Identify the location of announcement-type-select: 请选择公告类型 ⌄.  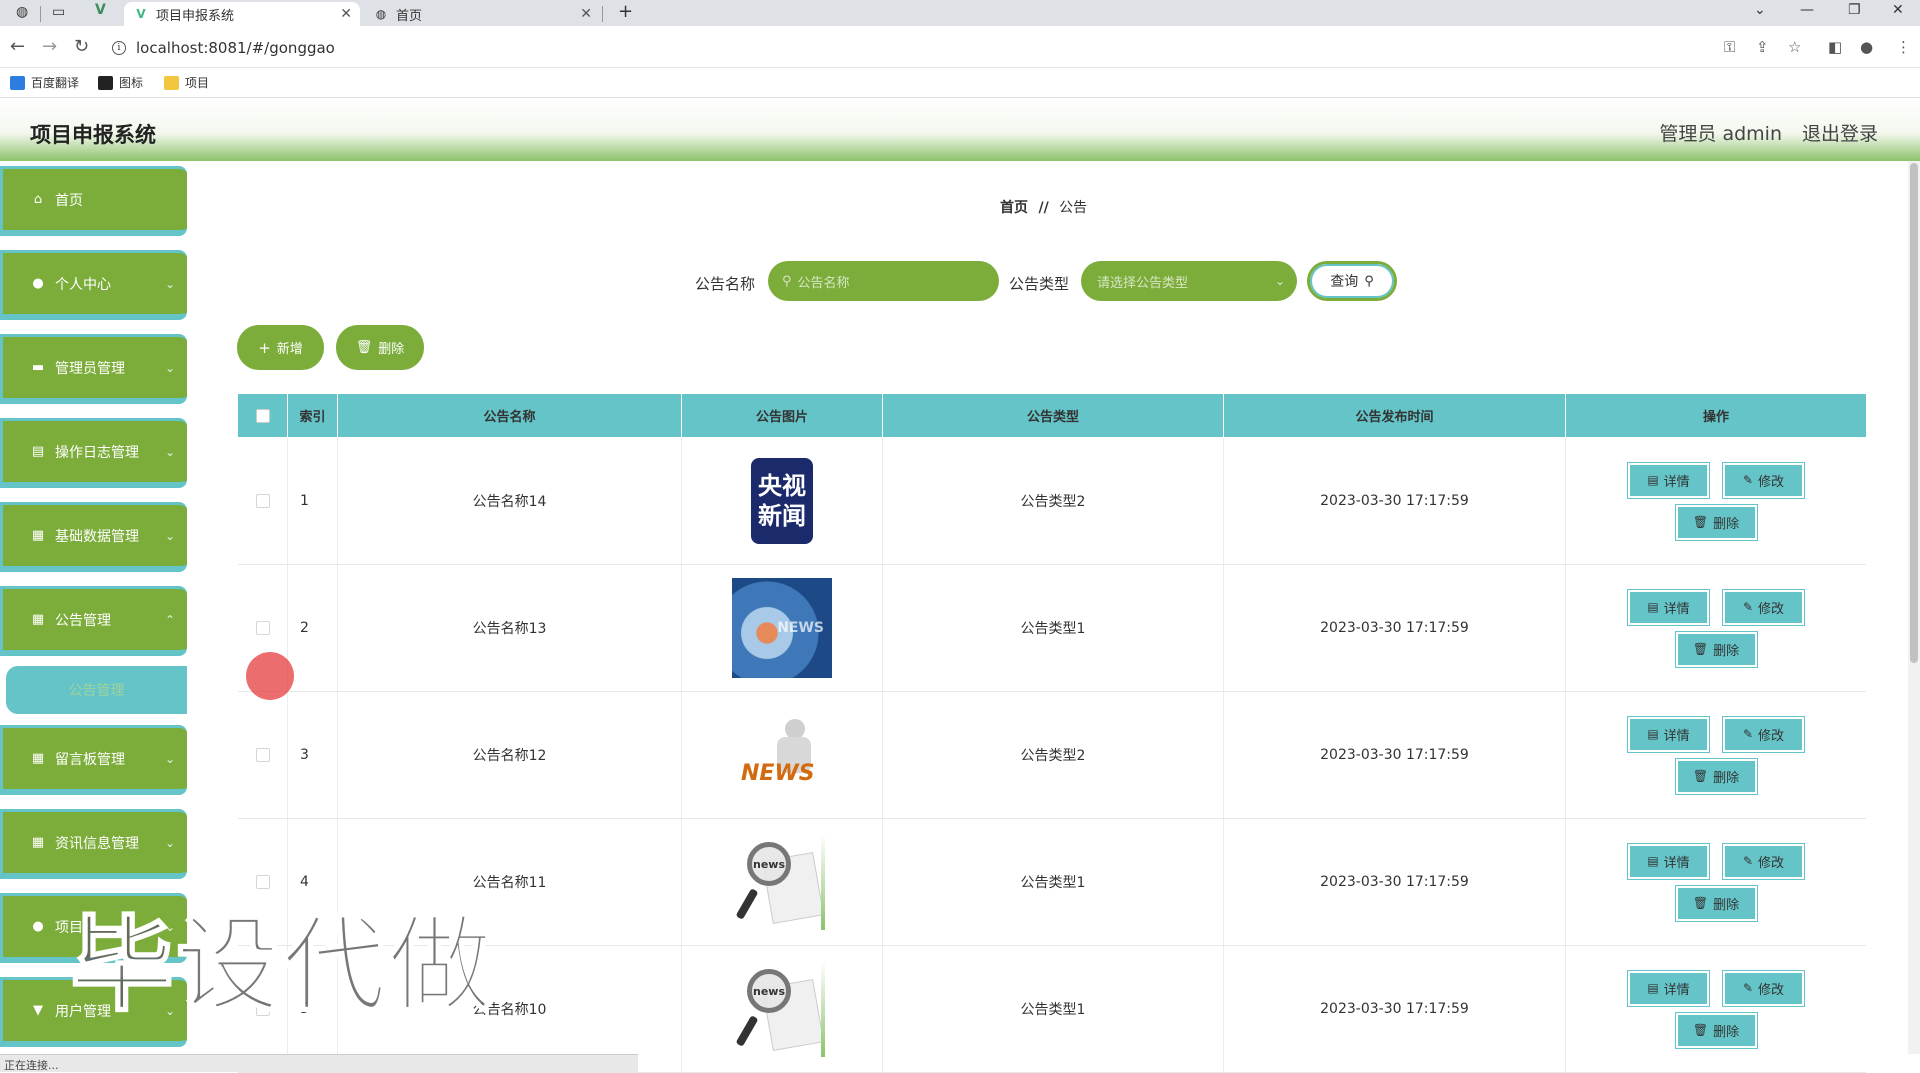
(1189, 281).